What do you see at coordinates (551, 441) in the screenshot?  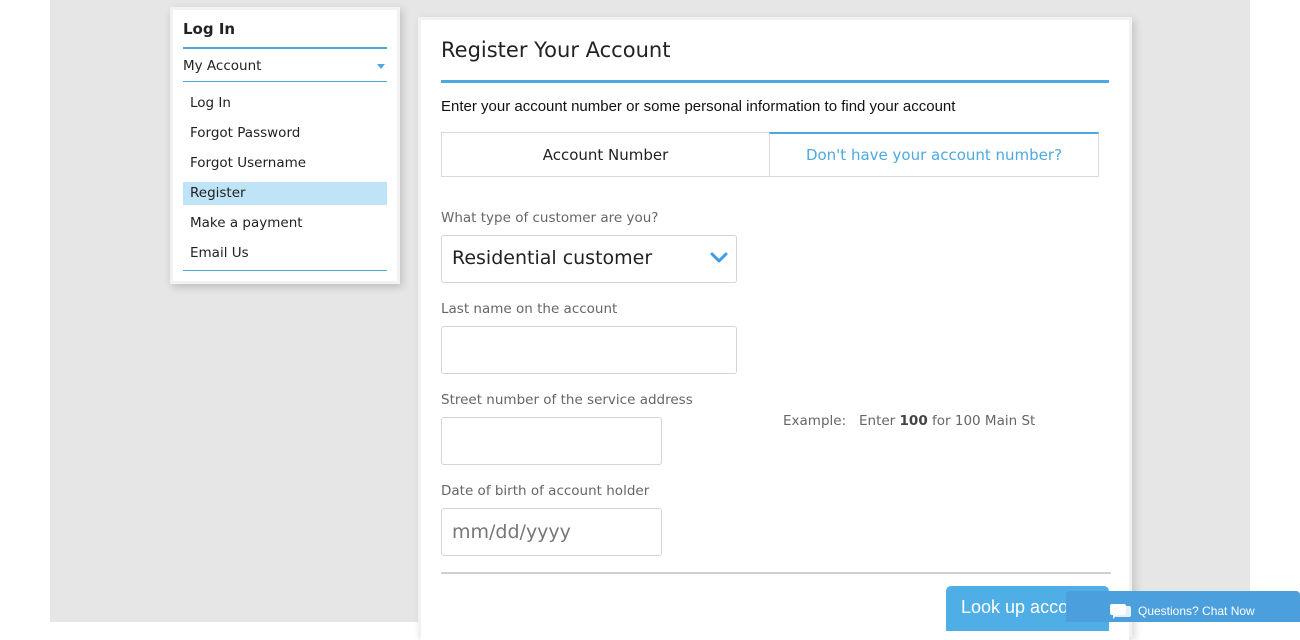 I see `street-number-input` at bounding box center [551, 441].